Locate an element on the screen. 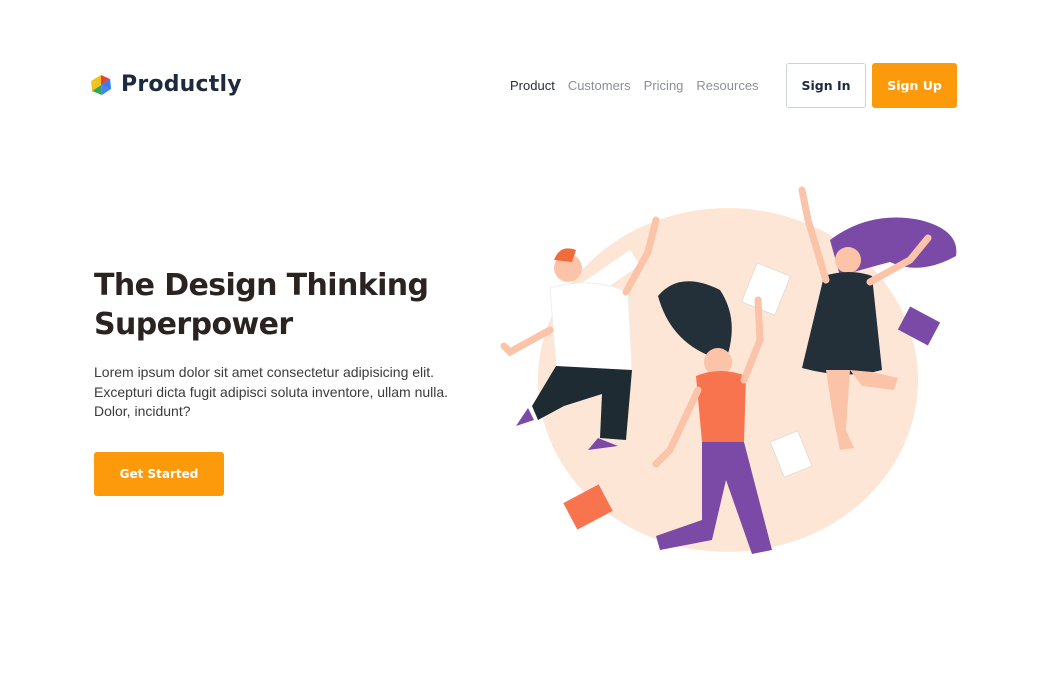  get-started-button: Get Started is located at coordinates (159, 474).